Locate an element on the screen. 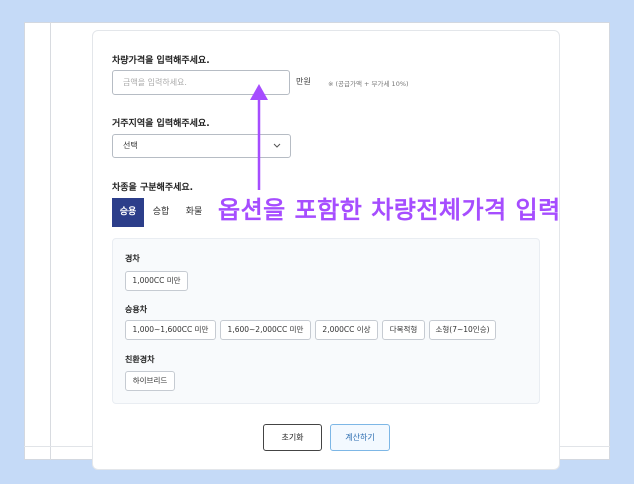 The height and width of the screenshot is (484, 634). annotation-text: 옵션을 포함한 차량전체가격 입력 is located at coordinates (389, 210).